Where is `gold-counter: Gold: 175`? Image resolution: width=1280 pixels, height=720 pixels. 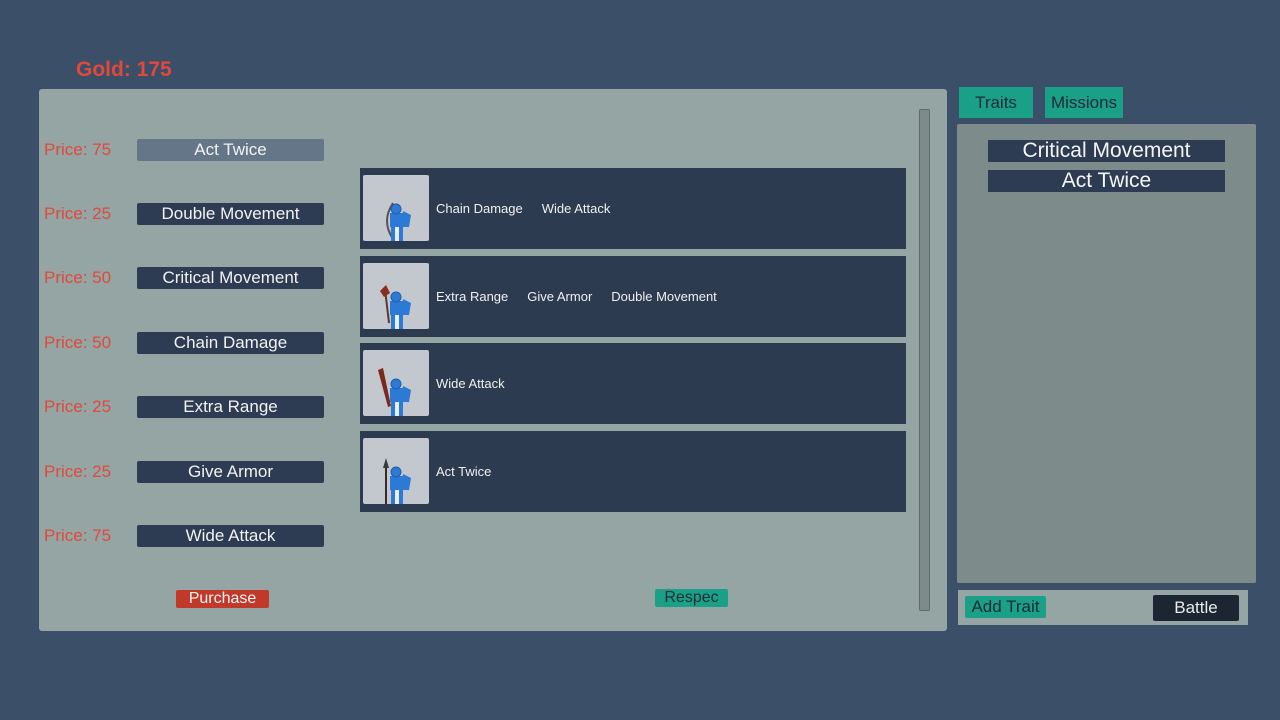
gold-counter: Gold: 175 is located at coordinates (124, 69).